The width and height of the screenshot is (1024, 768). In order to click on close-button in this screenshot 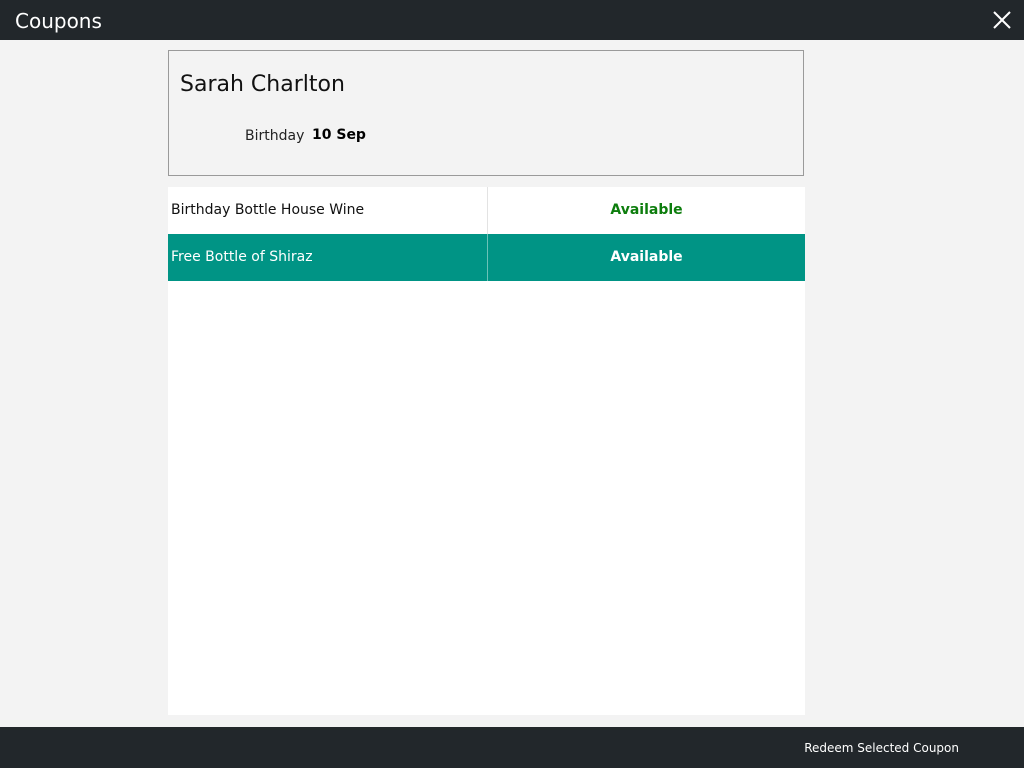, I will do `click(1002, 20)`.